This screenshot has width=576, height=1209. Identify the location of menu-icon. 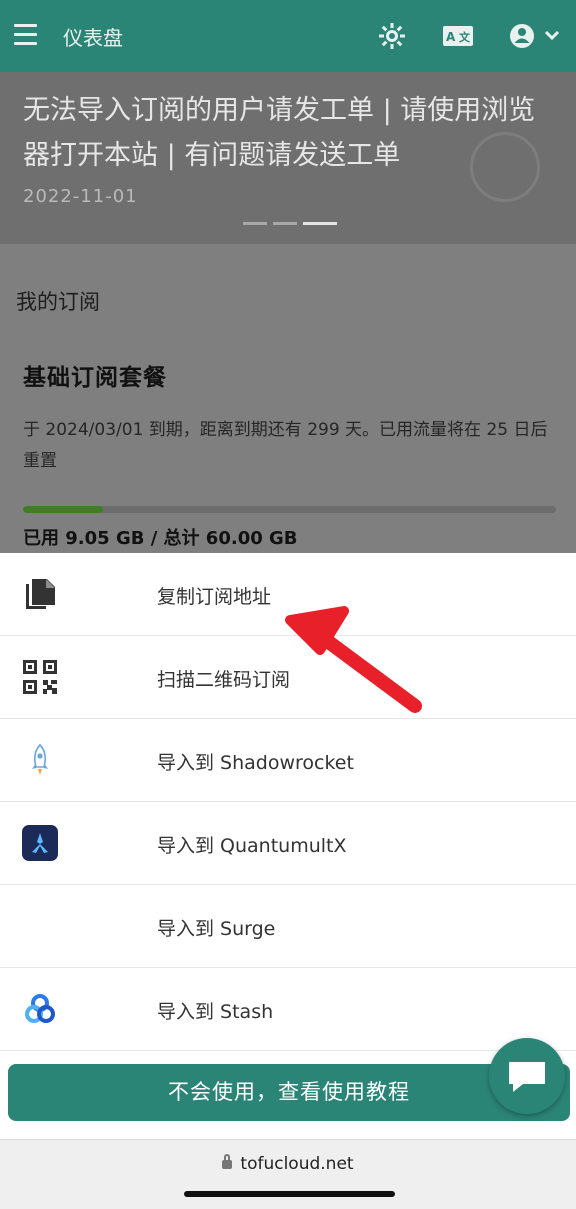
(25, 35).